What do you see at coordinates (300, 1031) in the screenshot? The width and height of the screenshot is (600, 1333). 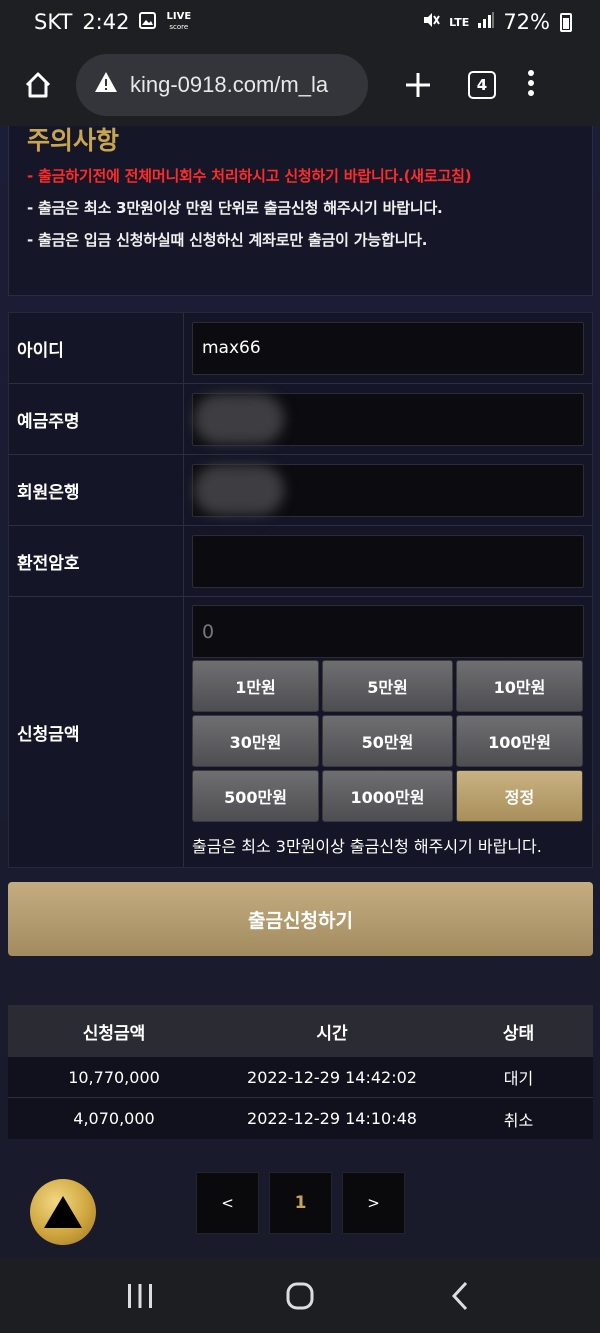 I see `table-header: 신청금액 시간 상태` at bounding box center [300, 1031].